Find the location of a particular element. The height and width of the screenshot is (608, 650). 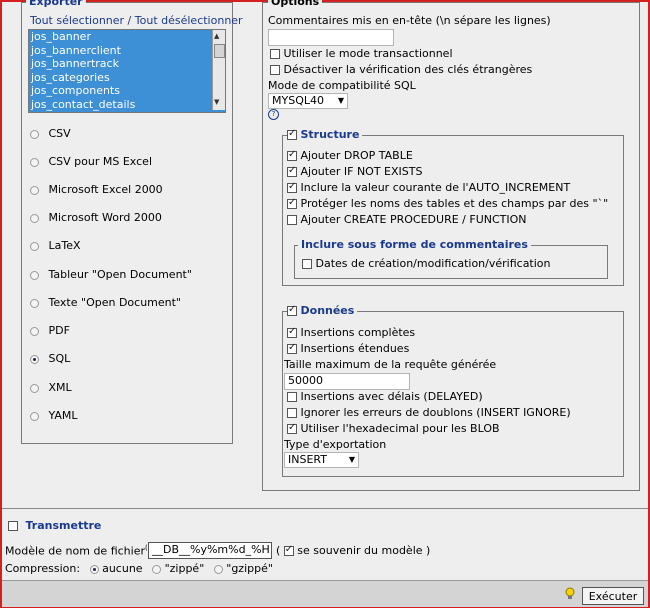

option-label: Insertions complètes is located at coordinates (358, 332).